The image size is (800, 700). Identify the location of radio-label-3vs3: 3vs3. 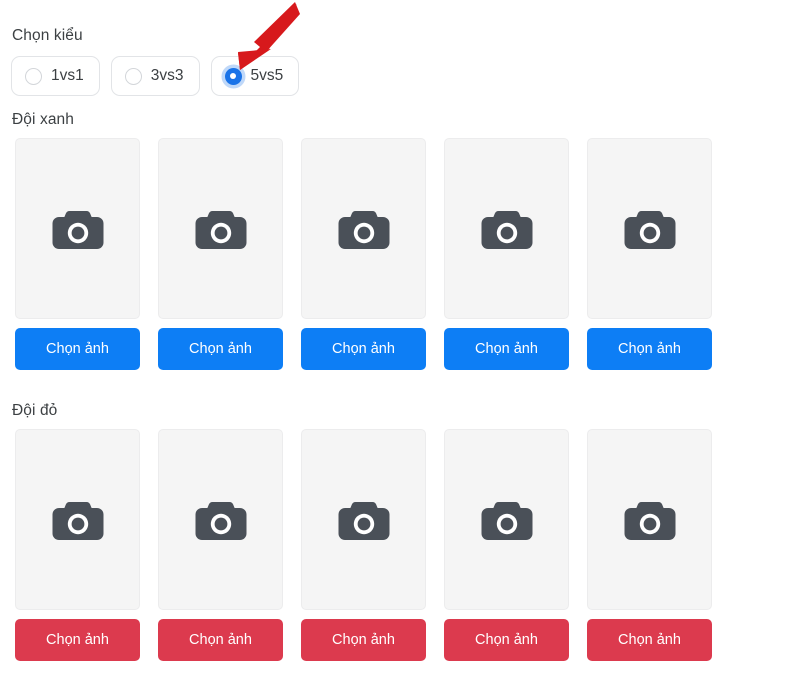
(167, 76).